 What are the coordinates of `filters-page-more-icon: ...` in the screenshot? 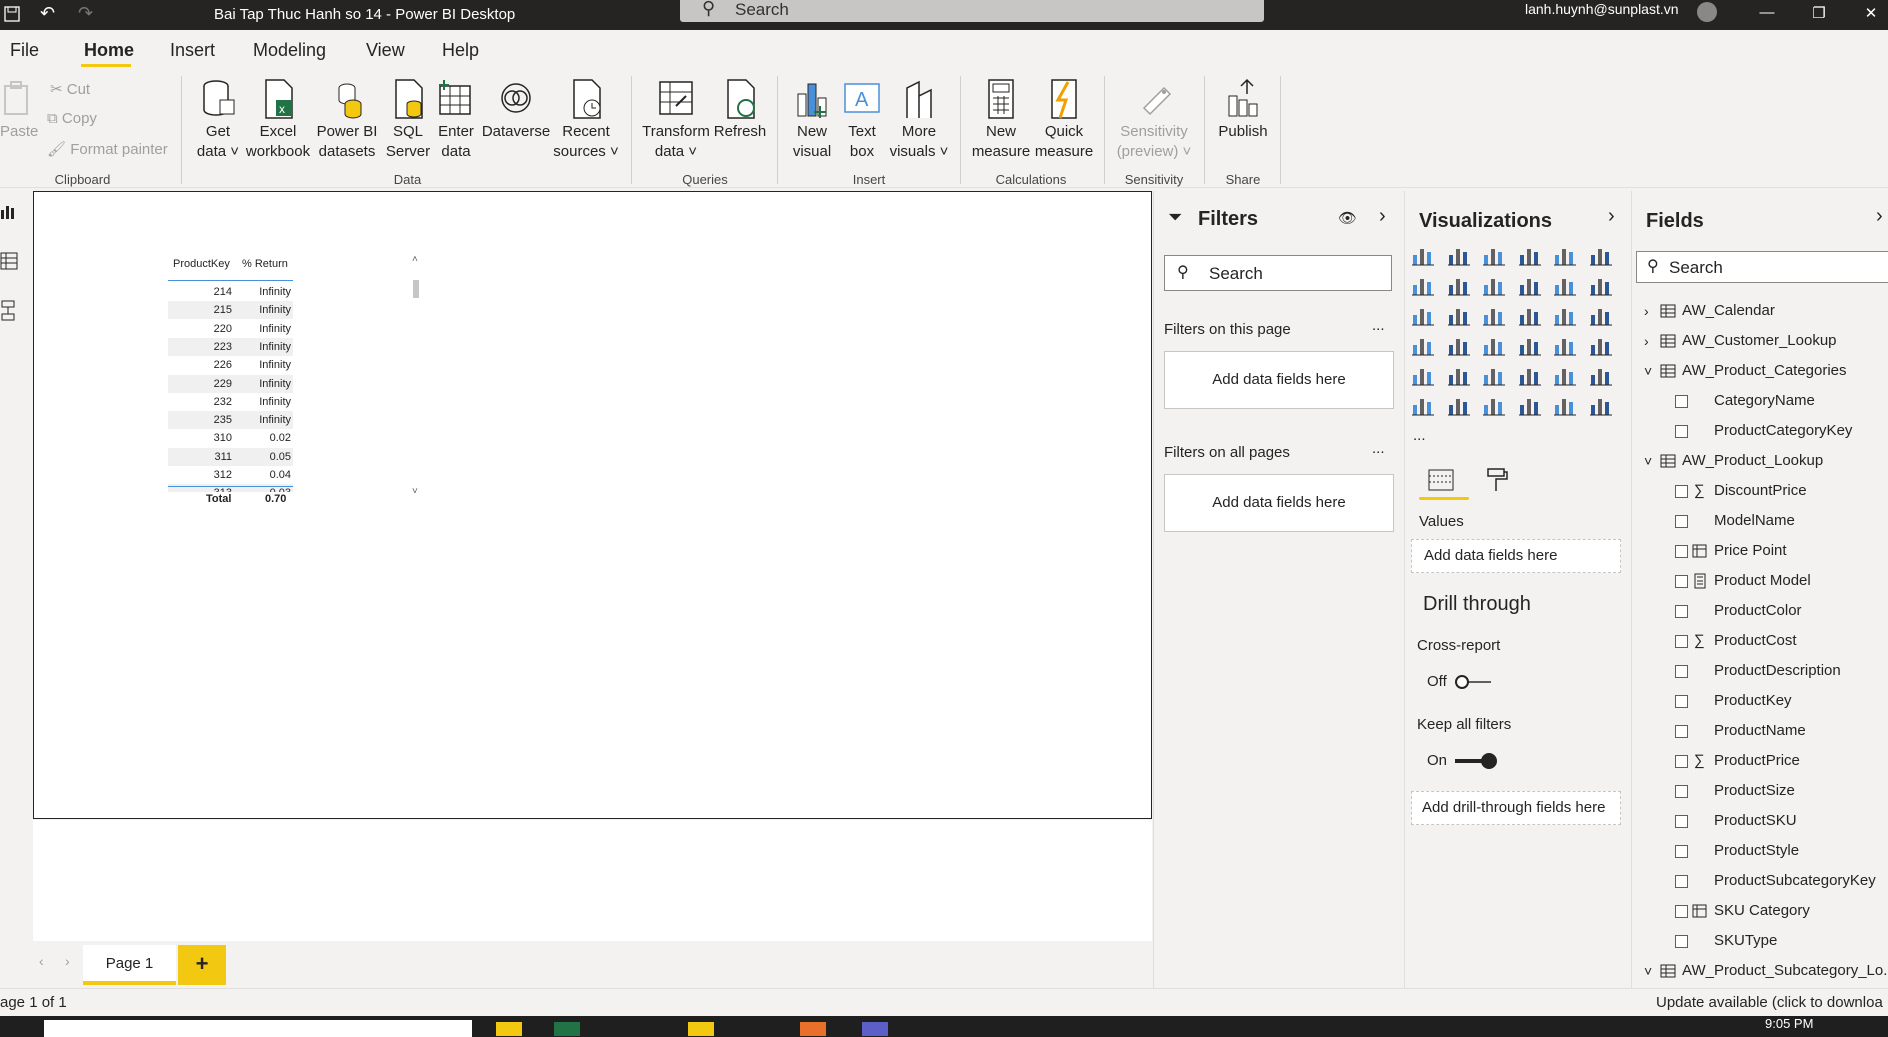 It's located at (1378, 325).